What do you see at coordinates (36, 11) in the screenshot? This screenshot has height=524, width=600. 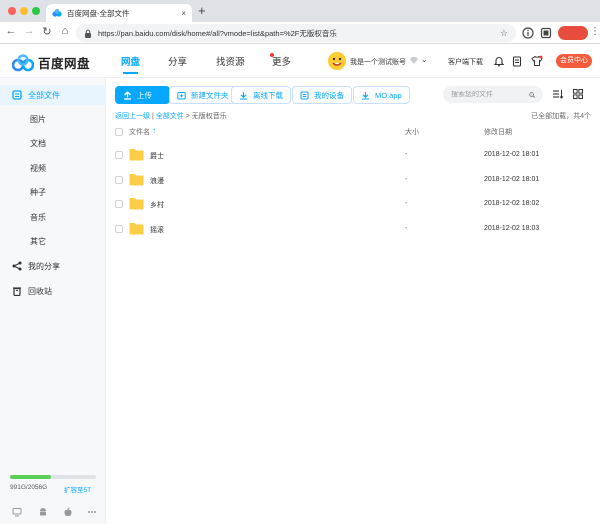 I see `maximize-window-button` at bounding box center [36, 11].